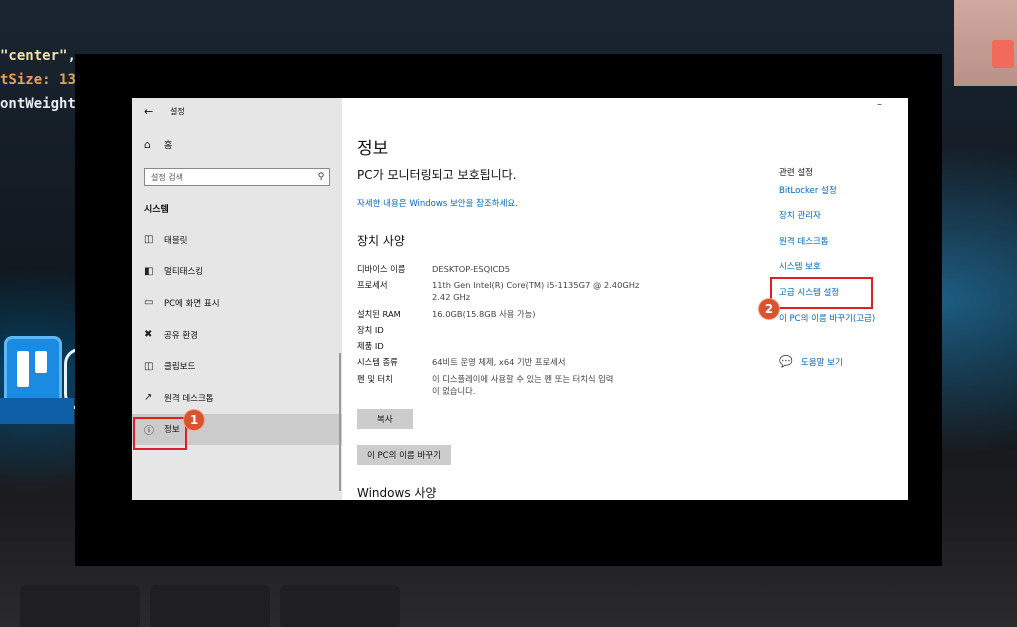 Image resolution: width=1017 pixels, height=627 pixels. I want to click on multitasking-icon: ◧, so click(149, 271).